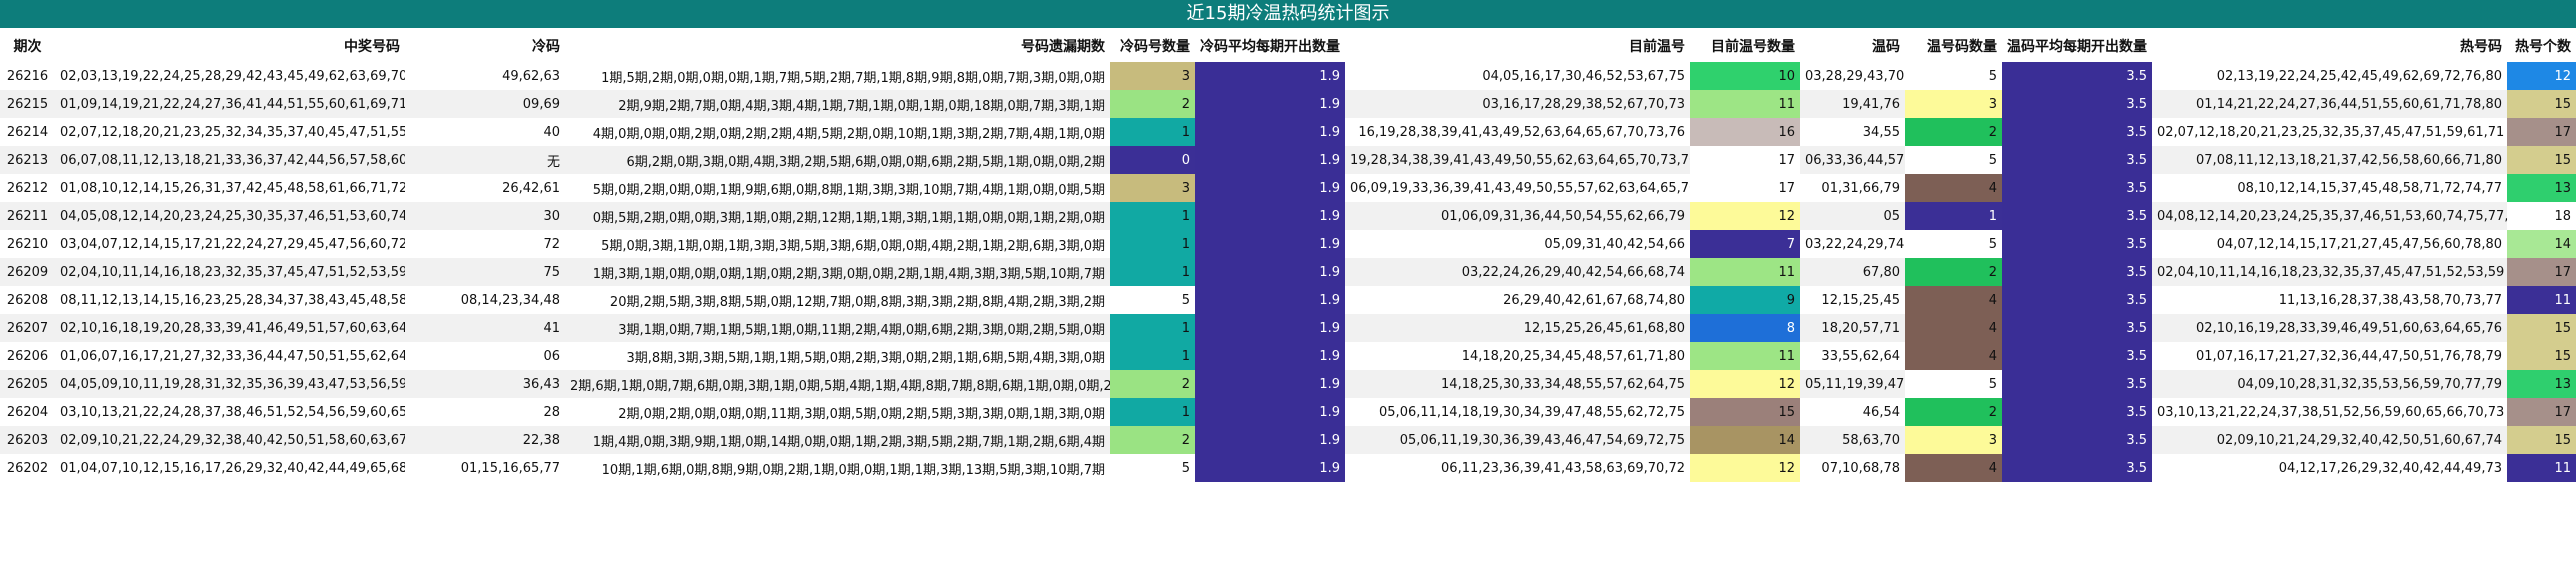  What do you see at coordinates (27, 384) in the screenshot?
I see `cell-period: 26205` at bounding box center [27, 384].